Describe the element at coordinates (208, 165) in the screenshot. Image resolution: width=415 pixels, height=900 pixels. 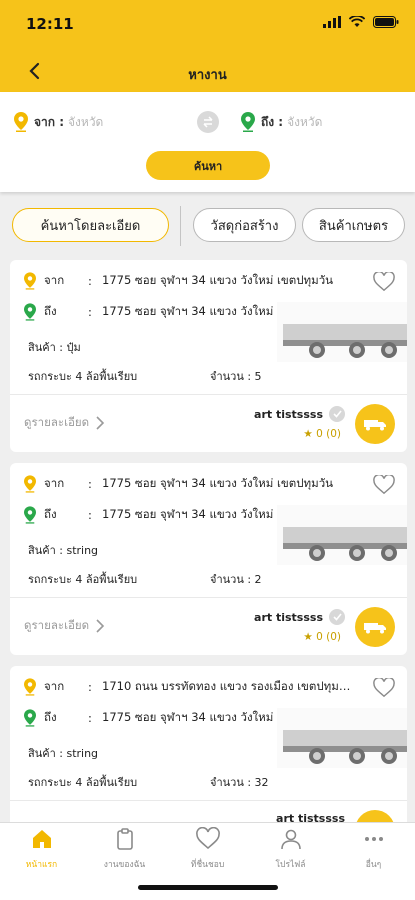
I see `search-button: ค้นหา` at that location.